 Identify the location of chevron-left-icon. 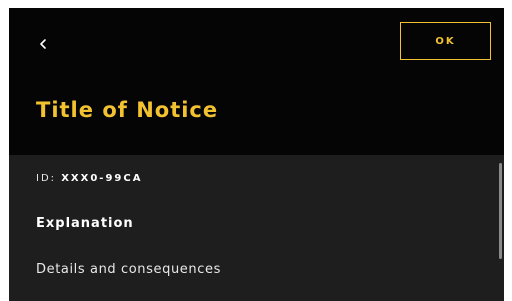
(43, 44).